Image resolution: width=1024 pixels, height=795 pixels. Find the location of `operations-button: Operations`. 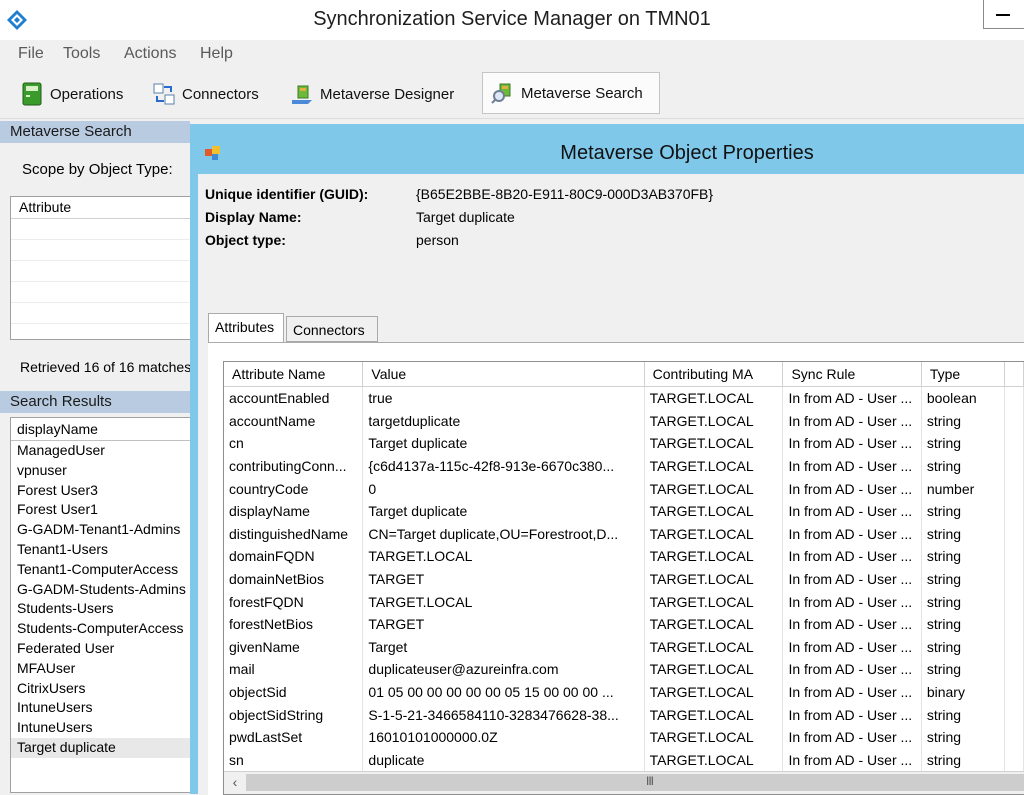

operations-button: Operations is located at coordinates (71, 94).